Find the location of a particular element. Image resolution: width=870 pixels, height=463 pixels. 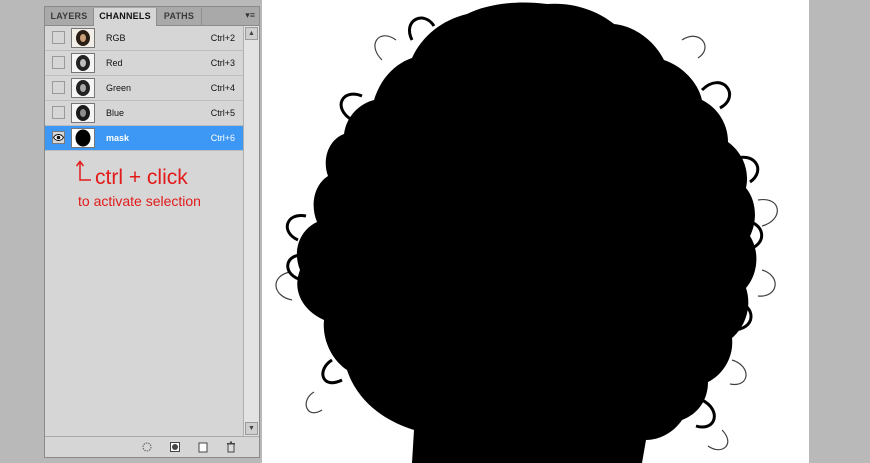

channel-row-green: Green Ctrl+4 is located at coordinates (144, 88).